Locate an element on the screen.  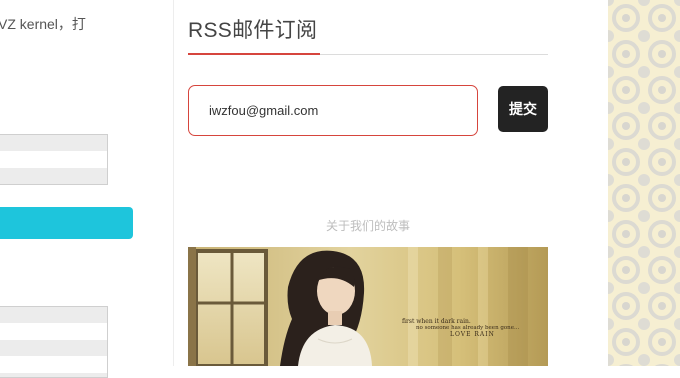
teal-action-button is located at coordinates (66, 223).